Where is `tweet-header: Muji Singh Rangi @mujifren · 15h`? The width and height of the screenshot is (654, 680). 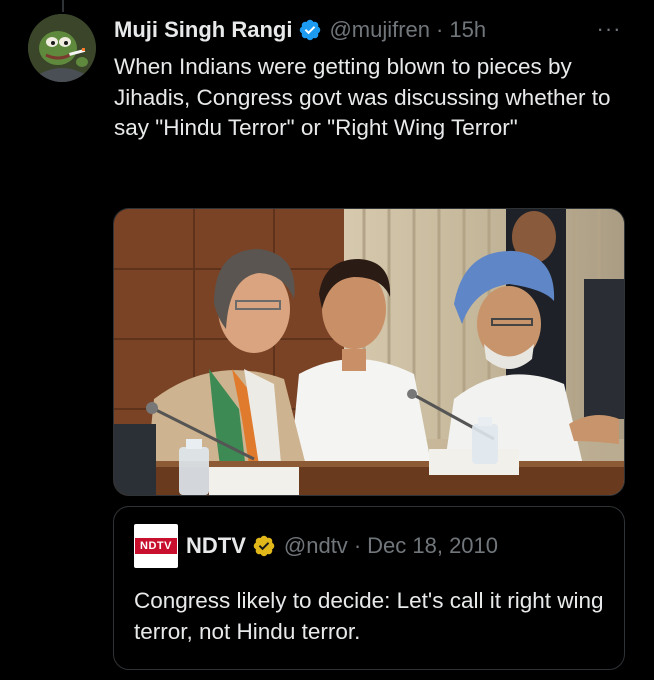 tweet-header: Muji Singh Rangi @mujifren · 15h is located at coordinates (369, 30).